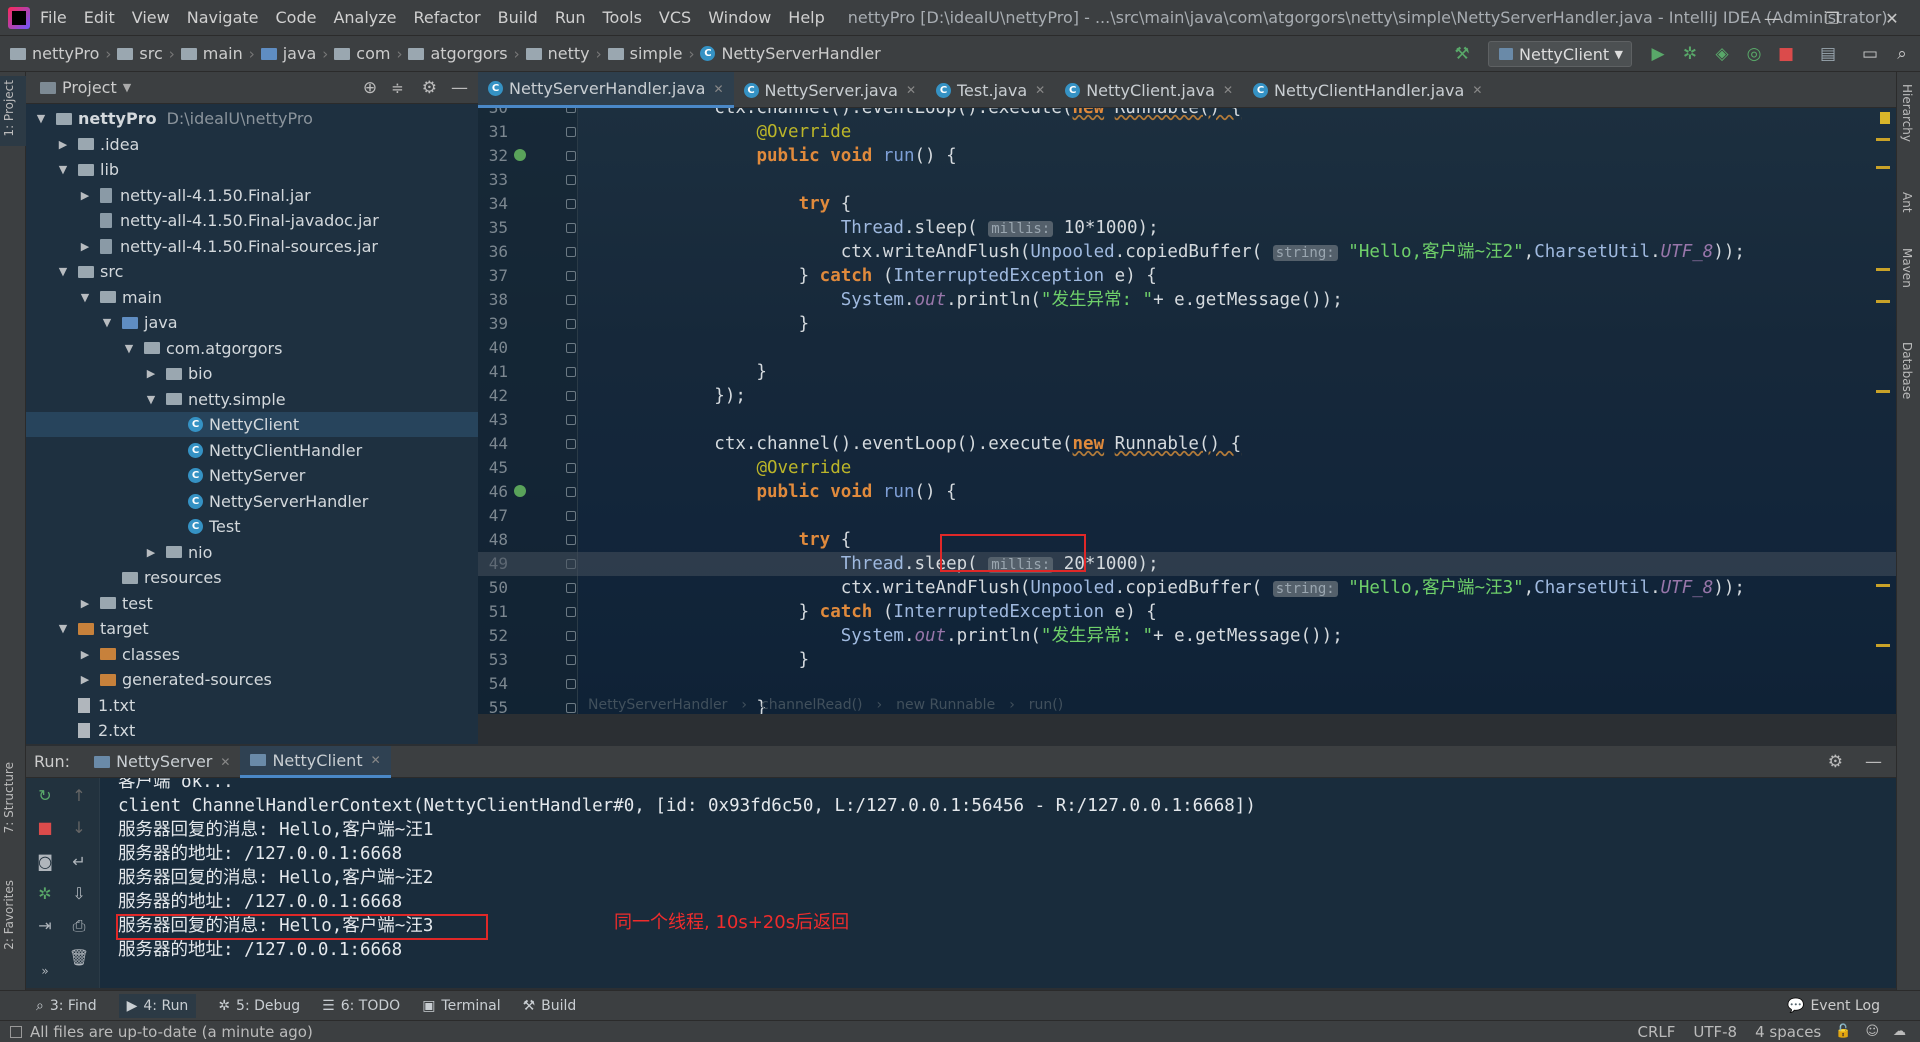  I want to click on tool-todo: ☰ 6: TODO, so click(361, 1006).